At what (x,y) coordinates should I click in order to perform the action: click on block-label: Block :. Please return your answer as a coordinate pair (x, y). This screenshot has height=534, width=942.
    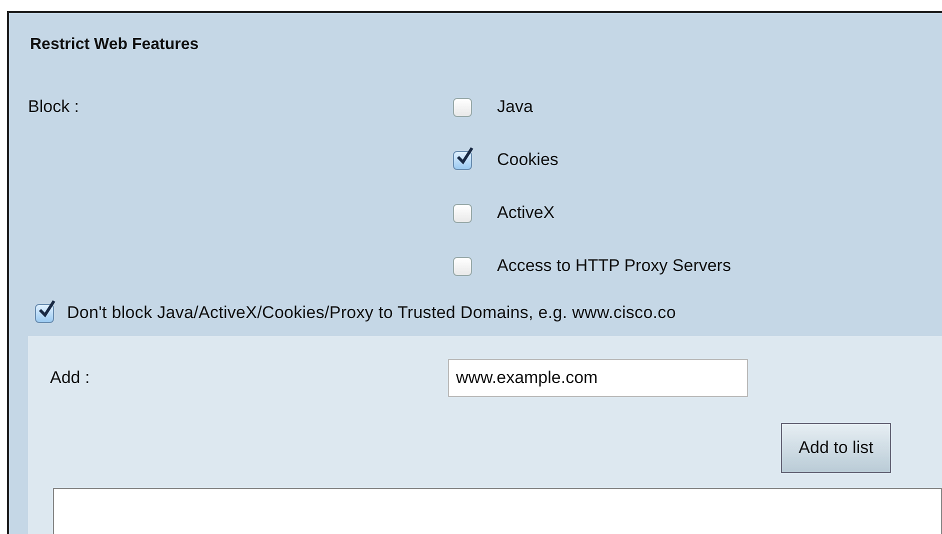
    Looking at the image, I should click on (54, 107).